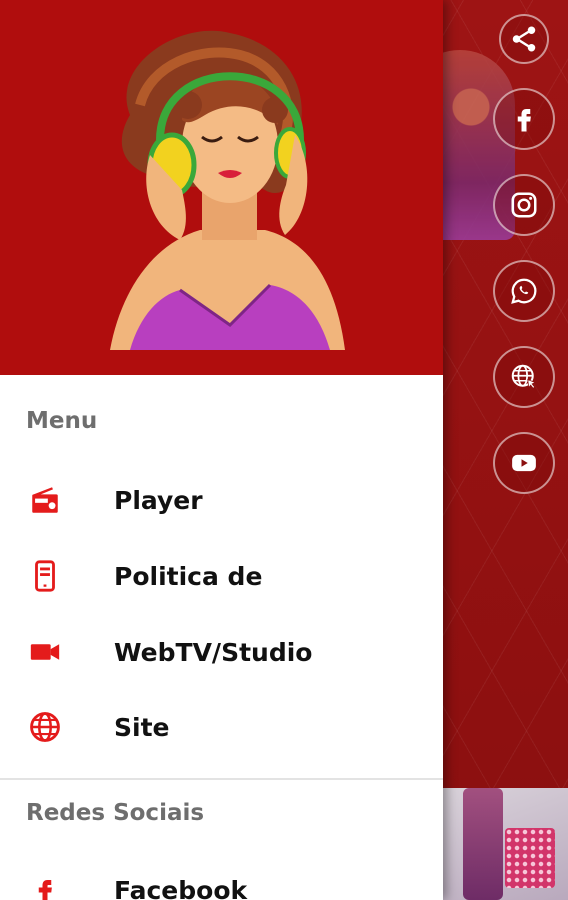 The image size is (568, 900). What do you see at coordinates (142, 727) in the screenshot?
I see `menu-item-label: Site` at bounding box center [142, 727].